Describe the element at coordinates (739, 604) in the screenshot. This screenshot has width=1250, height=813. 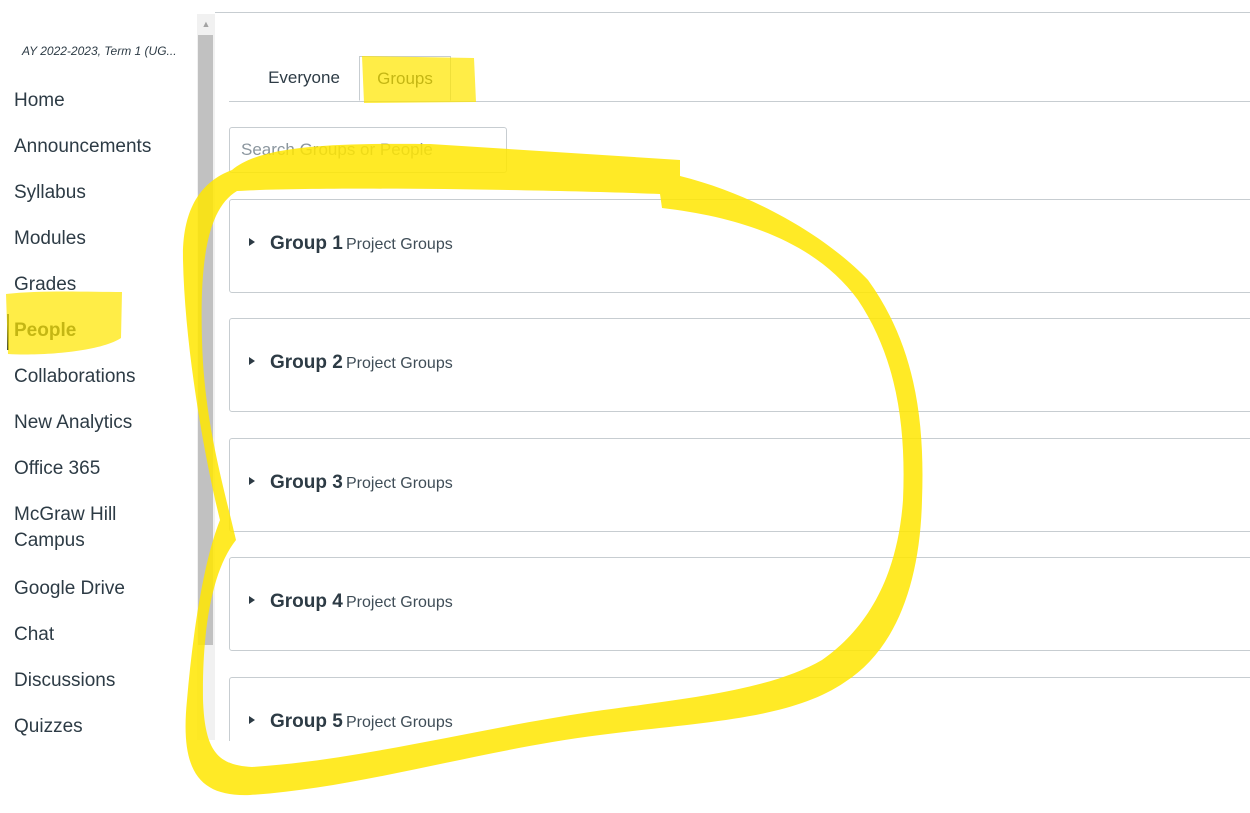
I see `group-card-4: Group 4 Project Groups` at that location.